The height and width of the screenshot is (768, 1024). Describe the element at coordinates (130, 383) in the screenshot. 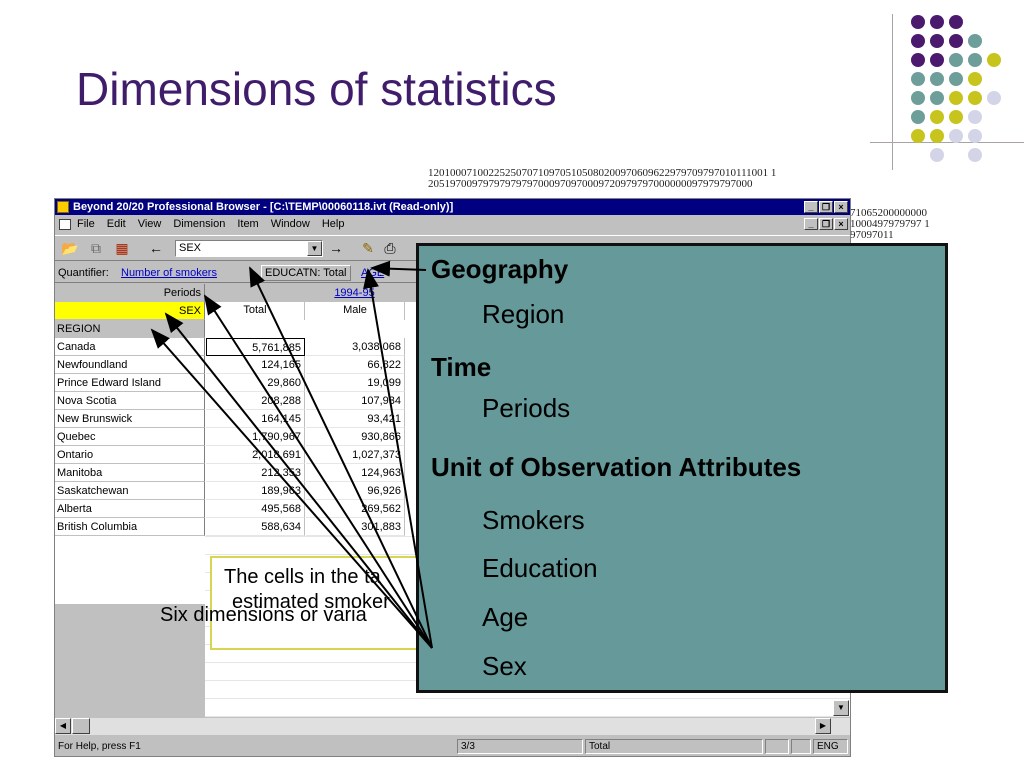

I see `region-row-label: Prince Edward Island` at that location.